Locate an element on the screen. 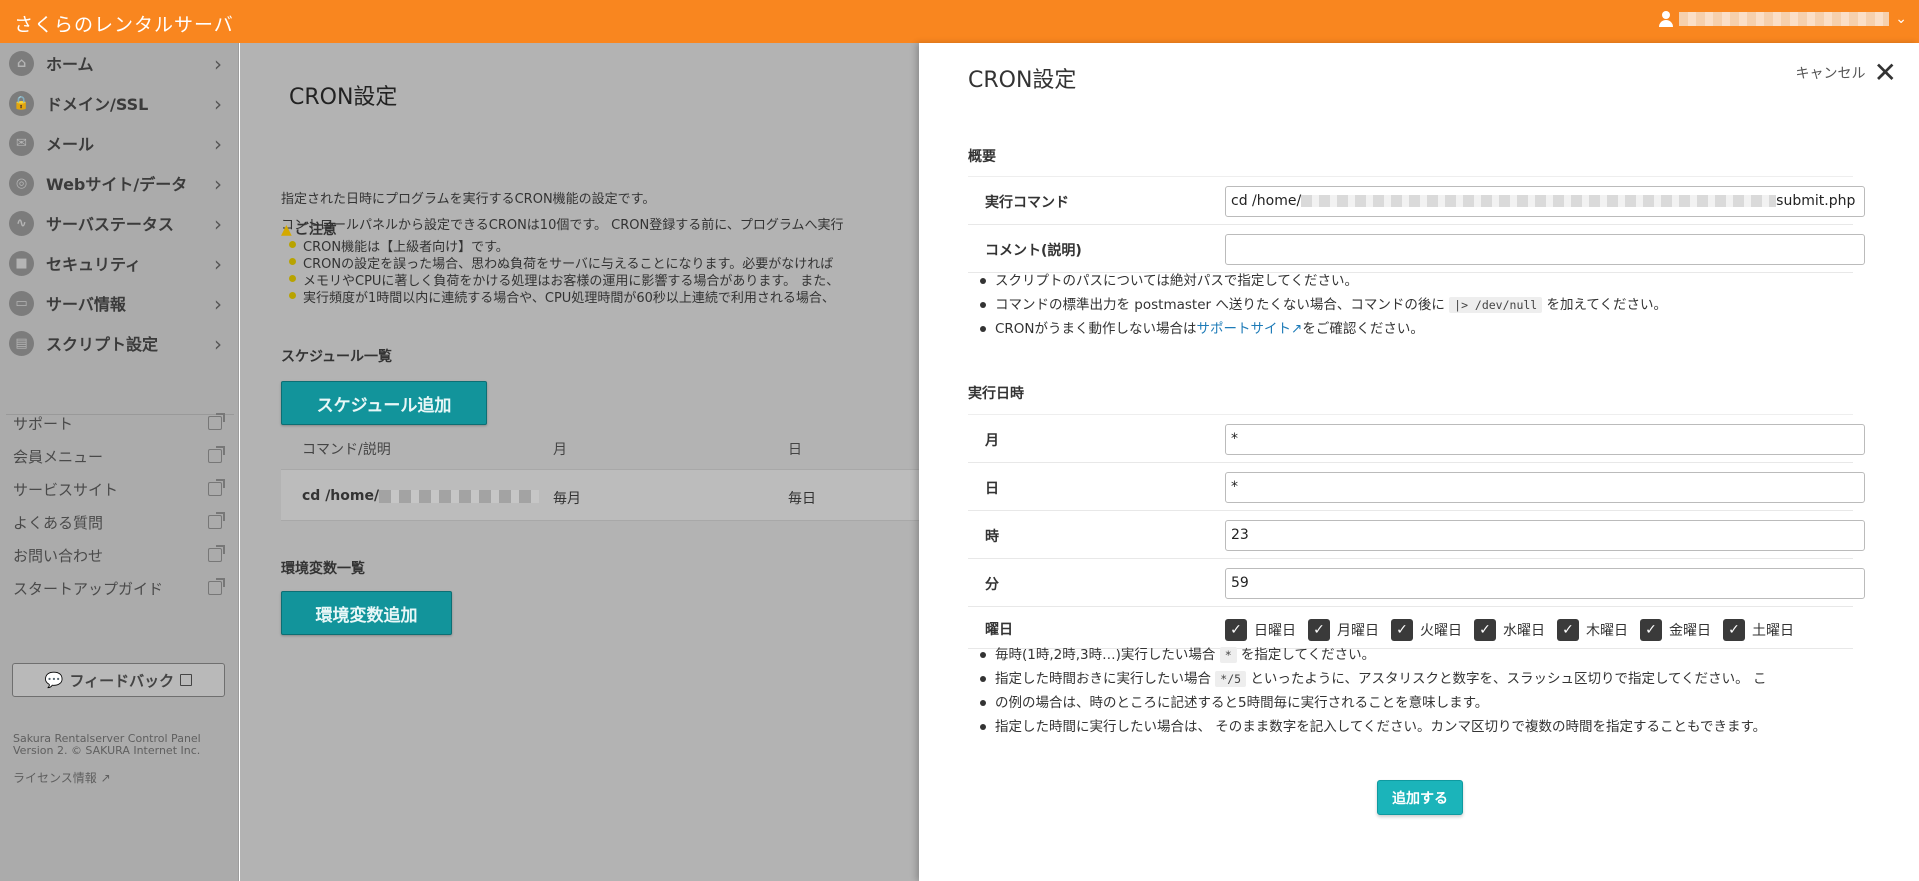 This screenshot has width=1919, height=881. hour-input: 23 is located at coordinates (1545, 535).